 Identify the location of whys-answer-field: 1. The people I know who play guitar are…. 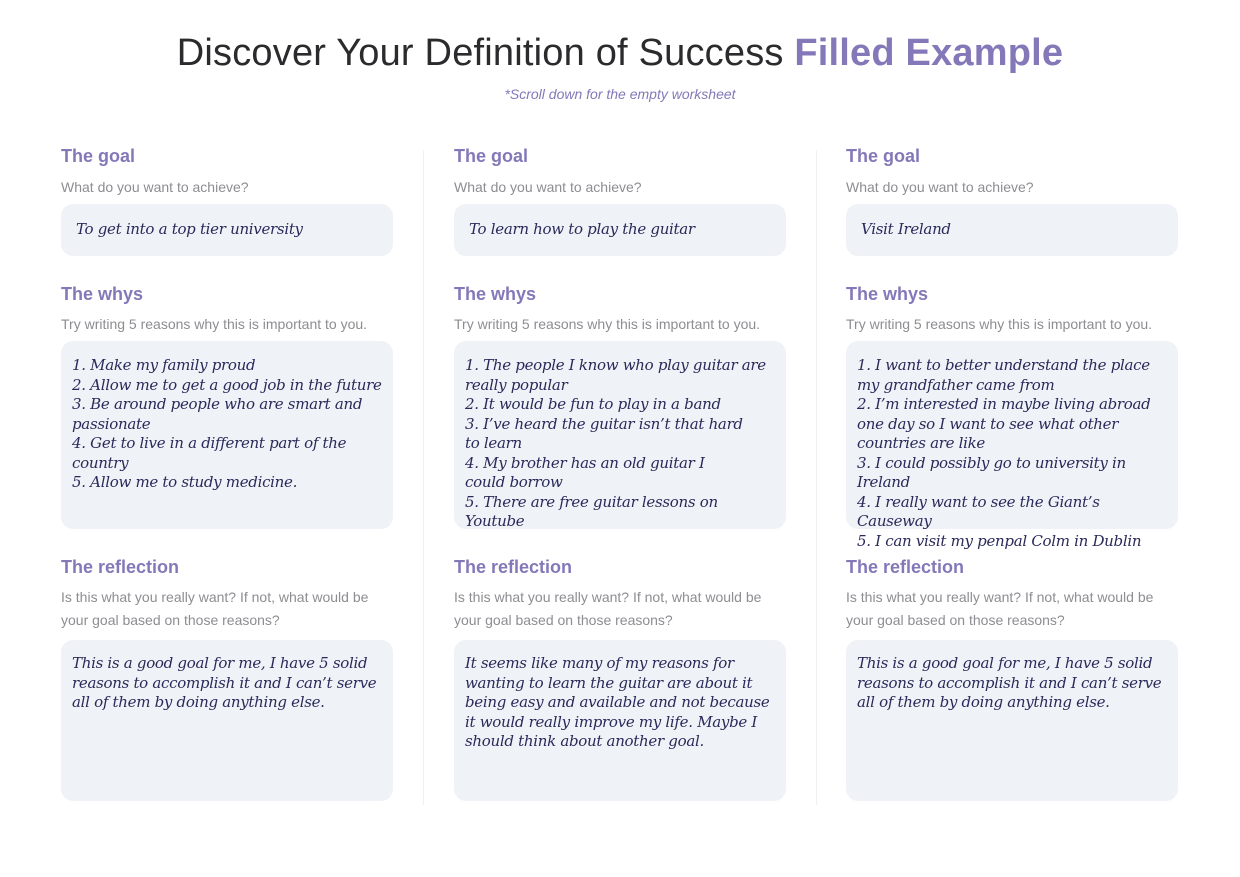
(620, 435).